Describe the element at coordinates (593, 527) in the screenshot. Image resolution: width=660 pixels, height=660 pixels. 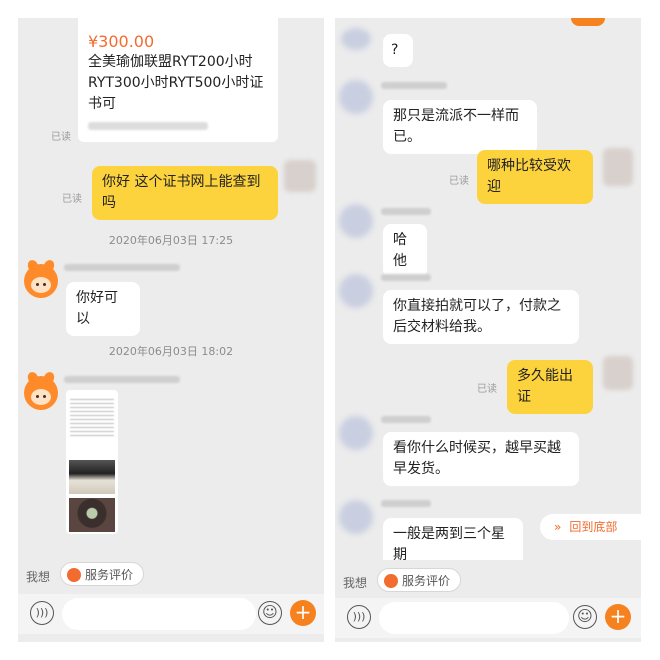
I see `back-to-bottom-label: 回到底部` at that location.